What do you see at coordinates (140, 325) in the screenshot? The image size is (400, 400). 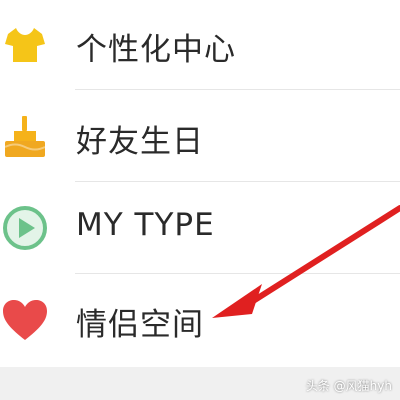 I see `menu-item-label: 情侣空间` at bounding box center [140, 325].